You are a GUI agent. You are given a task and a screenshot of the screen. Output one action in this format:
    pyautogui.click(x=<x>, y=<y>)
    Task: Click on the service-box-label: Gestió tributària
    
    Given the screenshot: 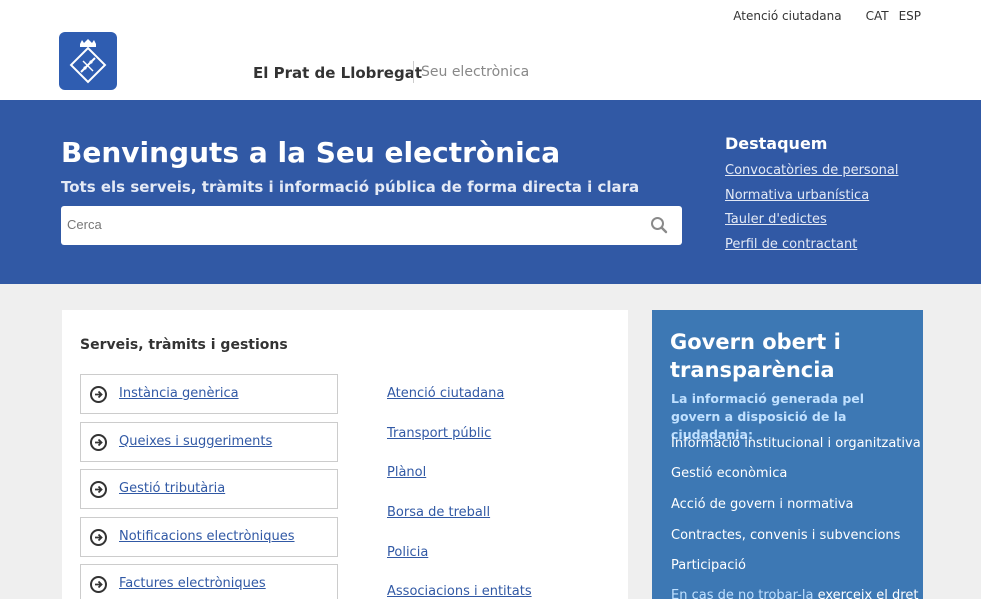 What is the action you would take?
    pyautogui.click(x=172, y=488)
    